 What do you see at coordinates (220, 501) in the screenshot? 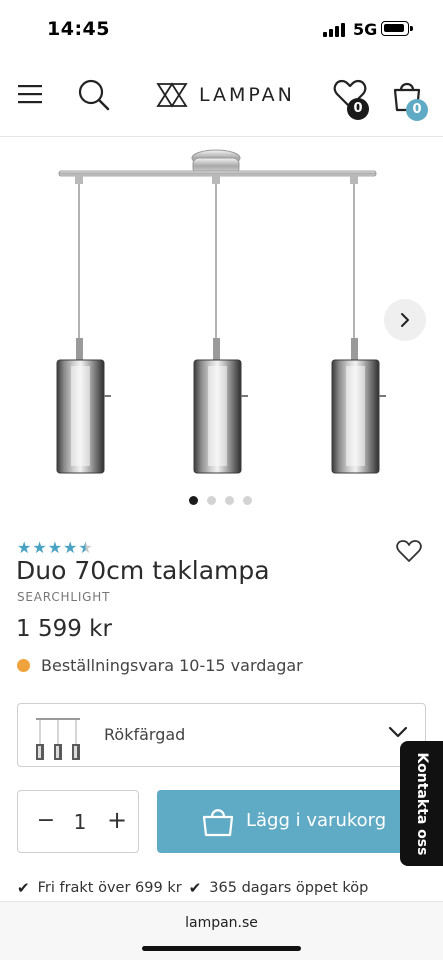
I see `gallery-pagination` at bounding box center [220, 501].